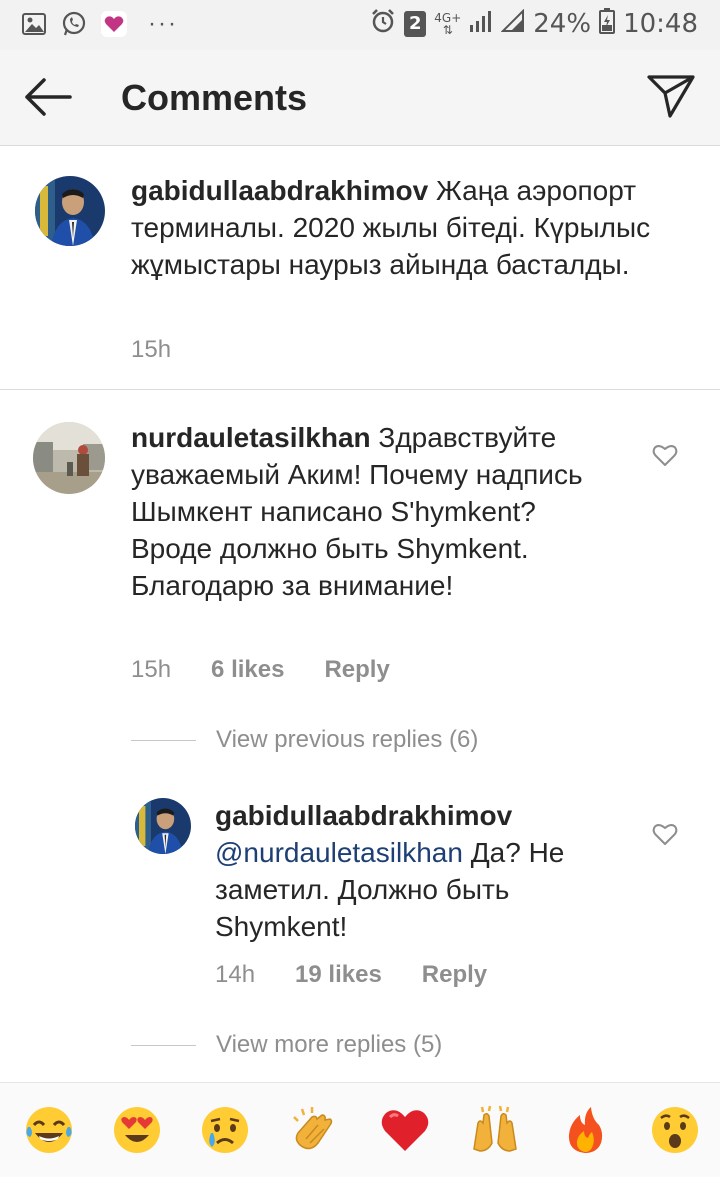  I want to click on clapping-hands-icon, so click(313, 1128).